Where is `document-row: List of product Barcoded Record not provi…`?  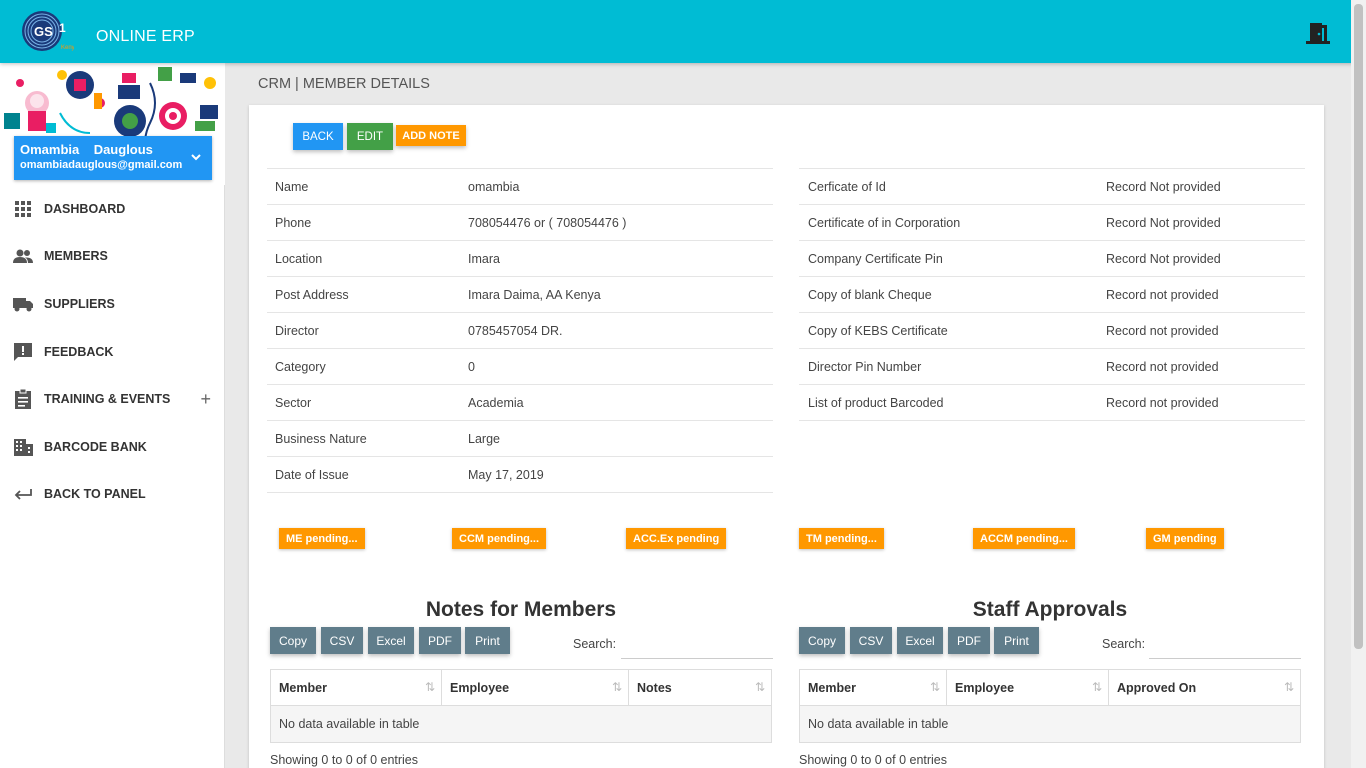 document-row: List of product Barcoded Record not provi… is located at coordinates (1052, 403).